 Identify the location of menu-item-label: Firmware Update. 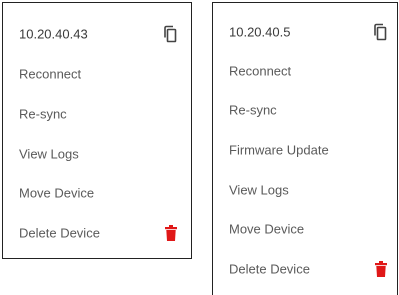
(279, 150).